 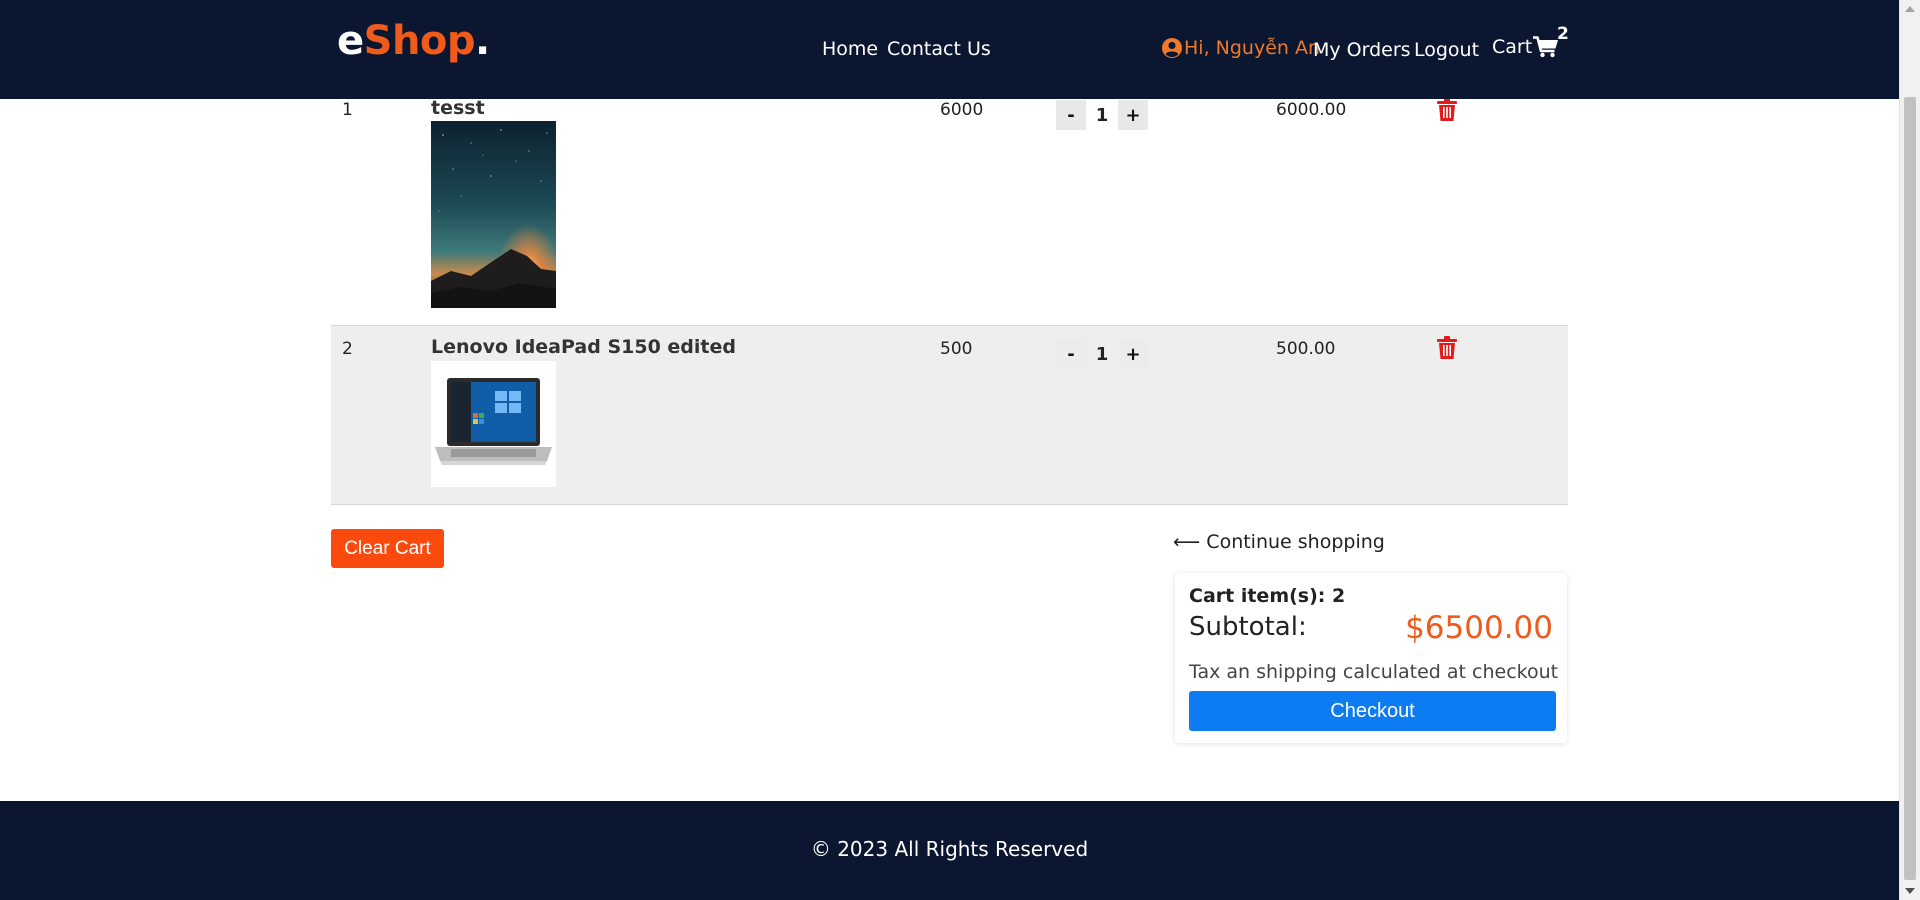 I want to click on cart-link: Cart, so click(x=1525, y=47).